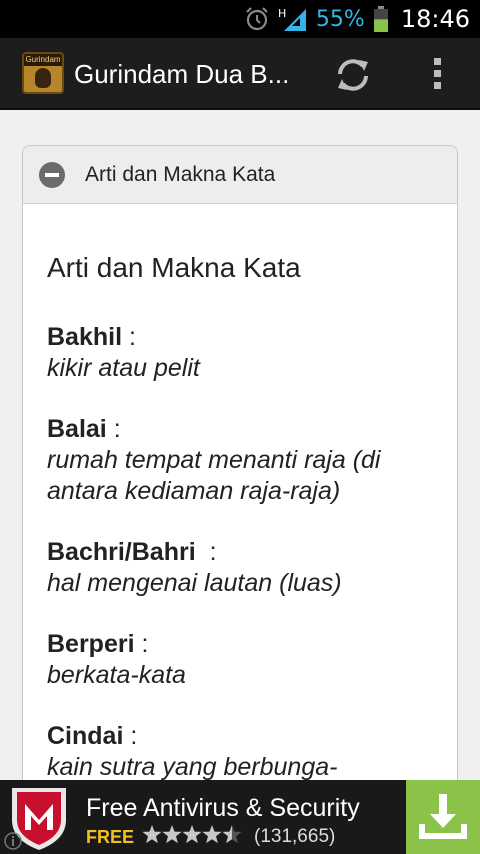  What do you see at coordinates (282, 13) in the screenshot?
I see `network-type-label: H` at bounding box center [282, 13].